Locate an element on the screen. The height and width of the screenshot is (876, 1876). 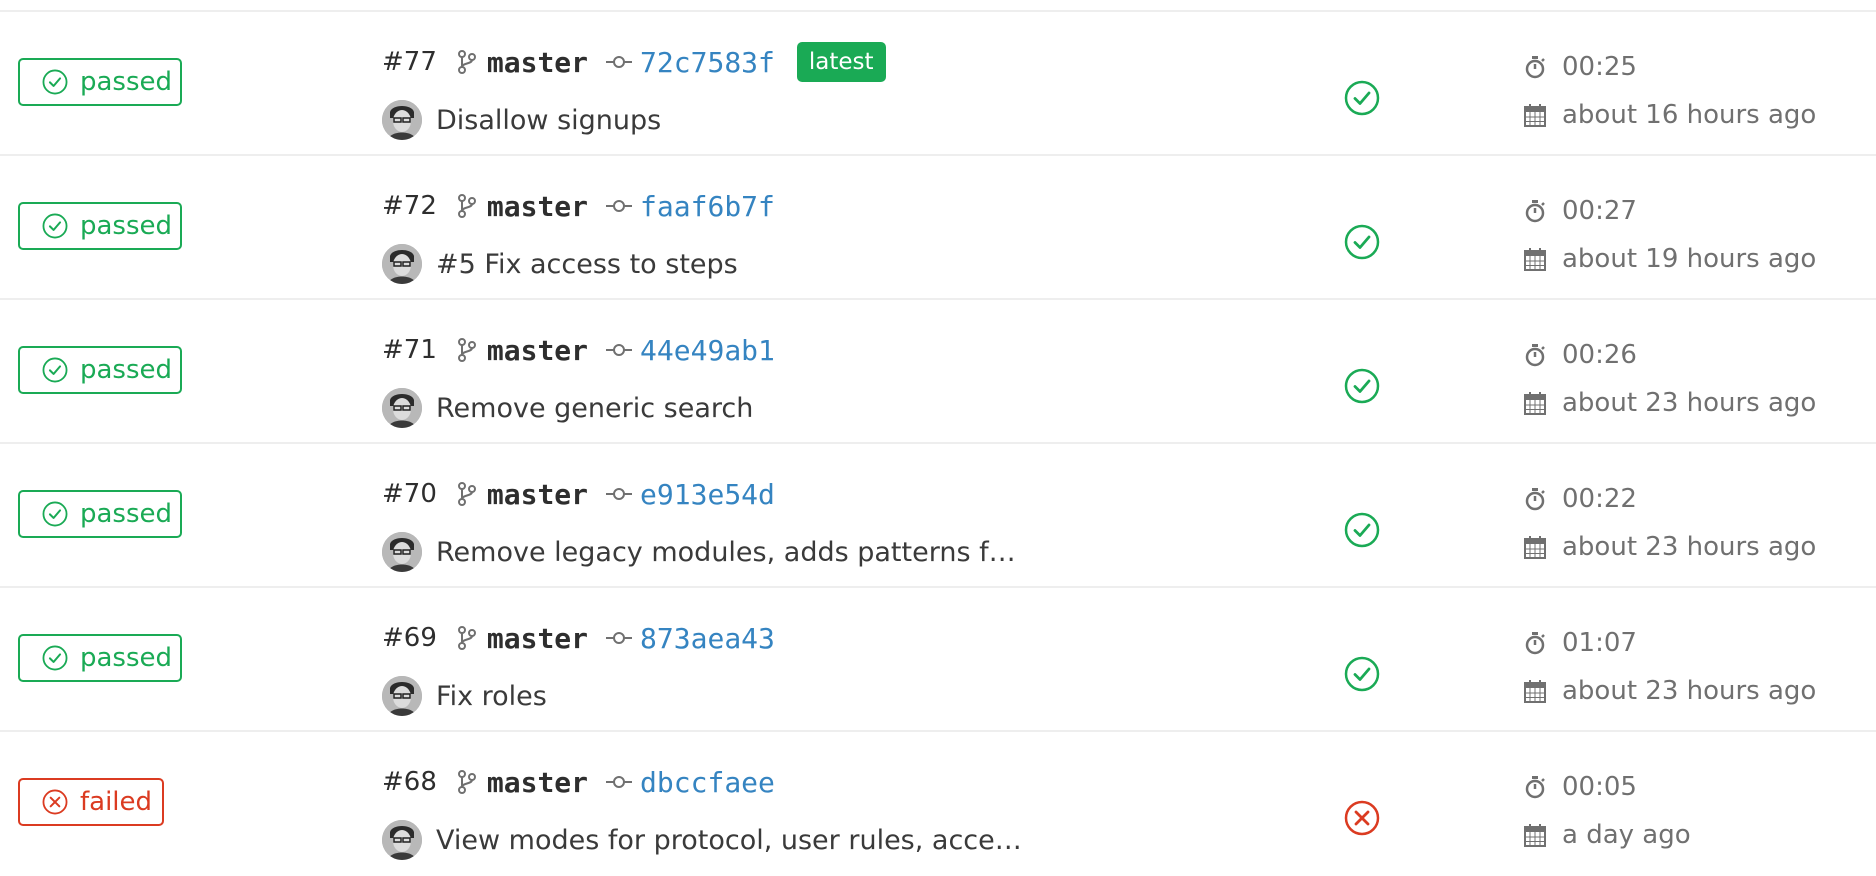
commit-info: Fix roles is located at coordinates (464, 696).